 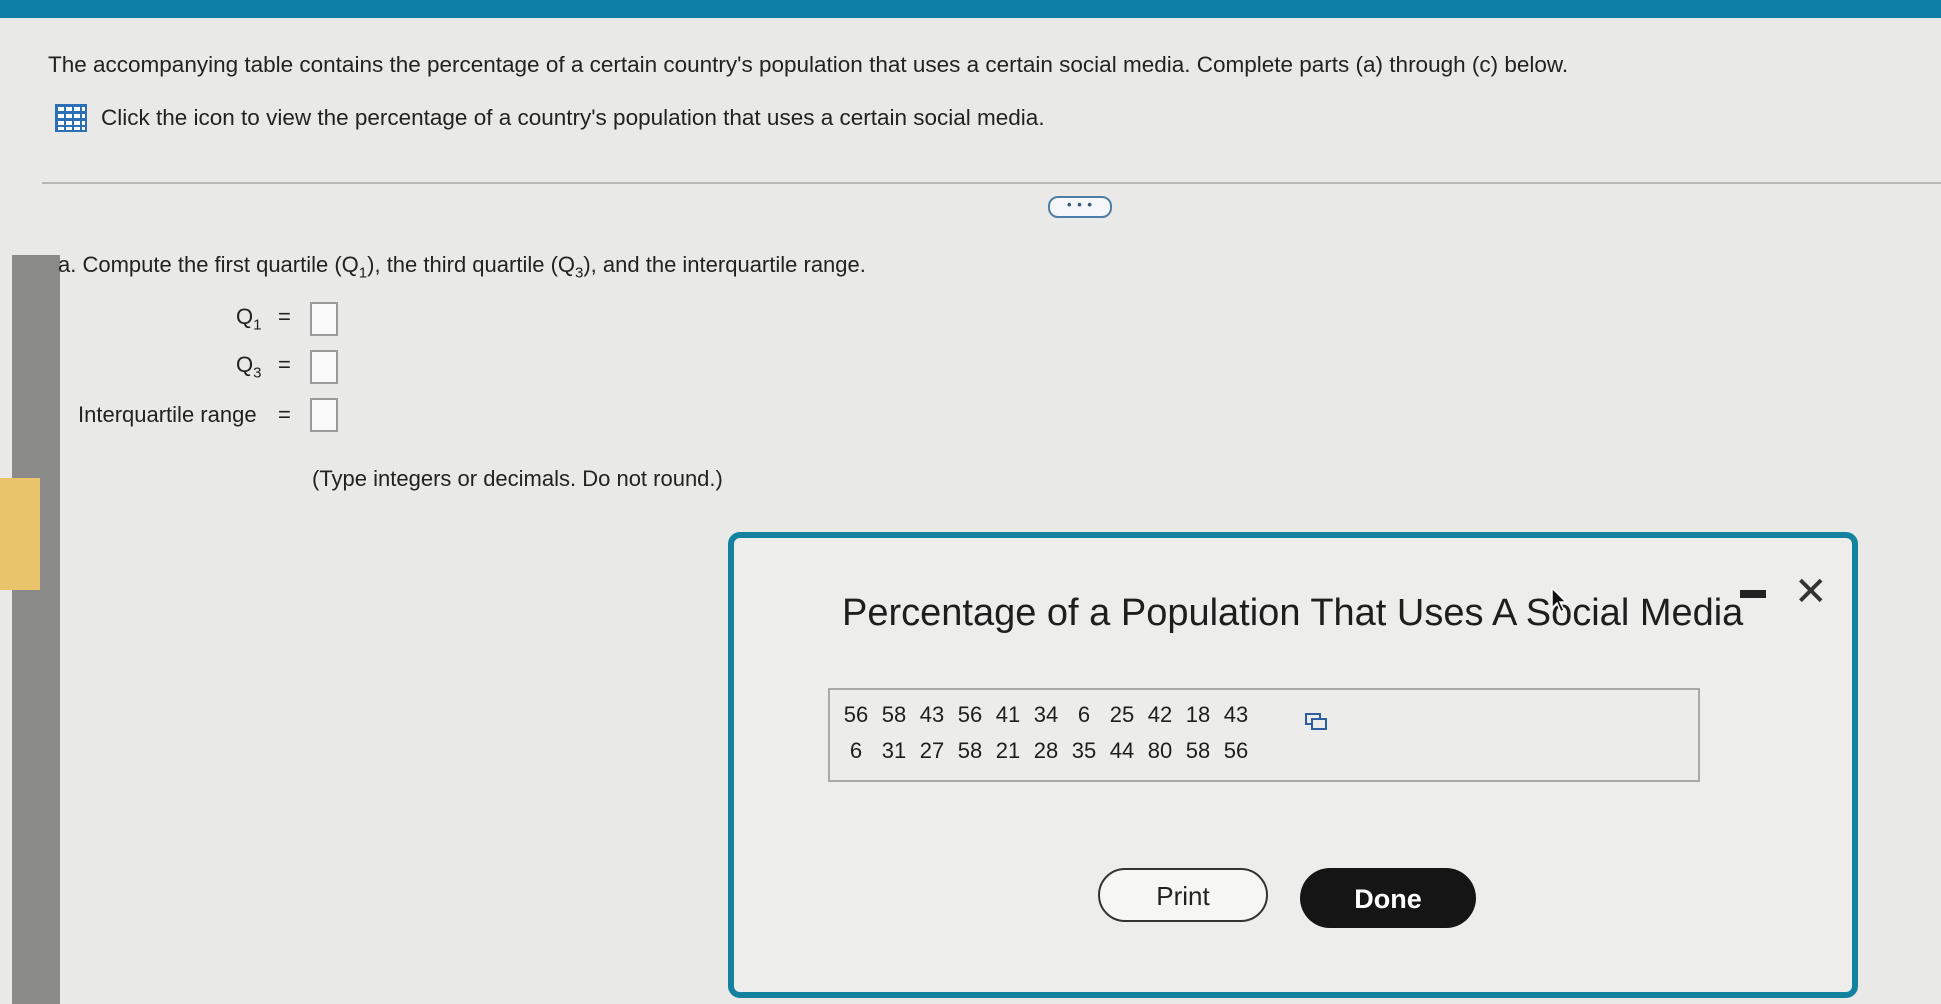 I want to click on q1-label: Q1, so click(x=248, y=318).